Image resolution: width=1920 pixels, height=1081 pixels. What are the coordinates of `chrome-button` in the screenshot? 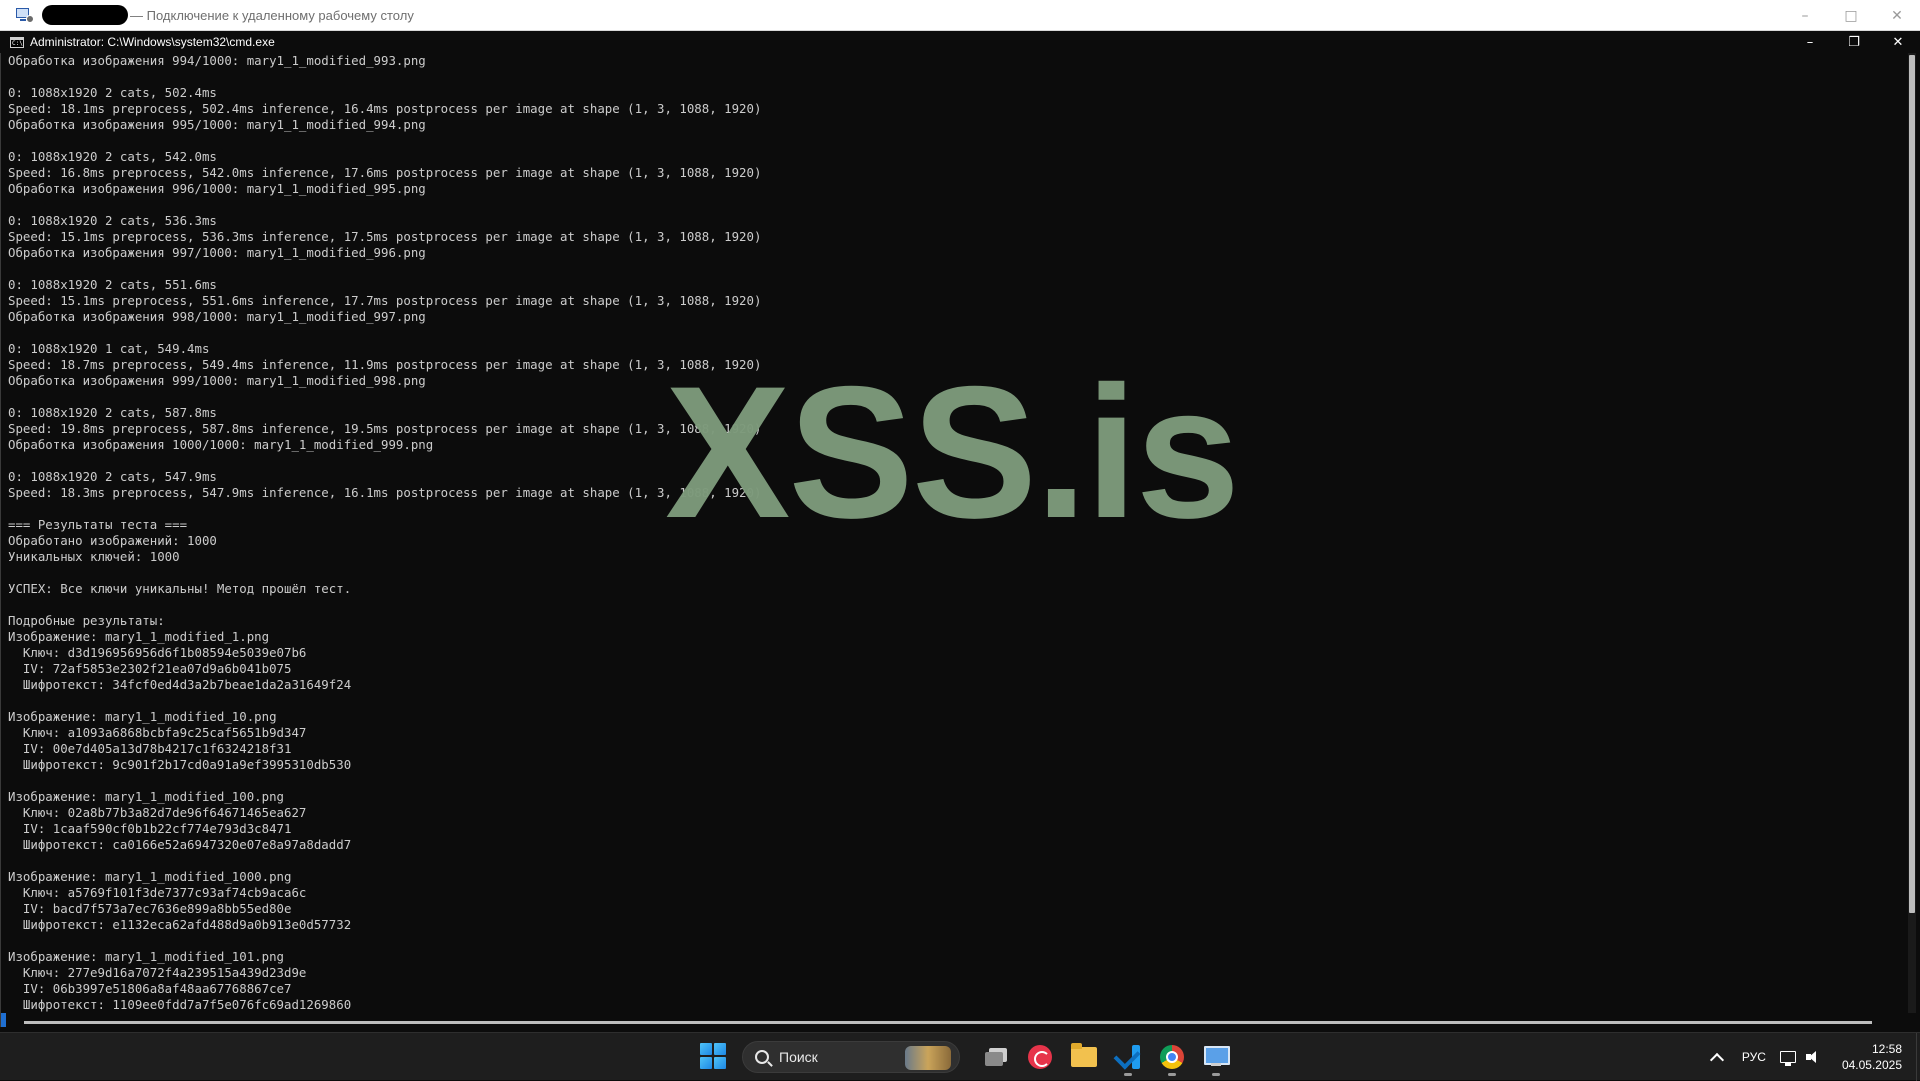 It's located at (1172, 1057).